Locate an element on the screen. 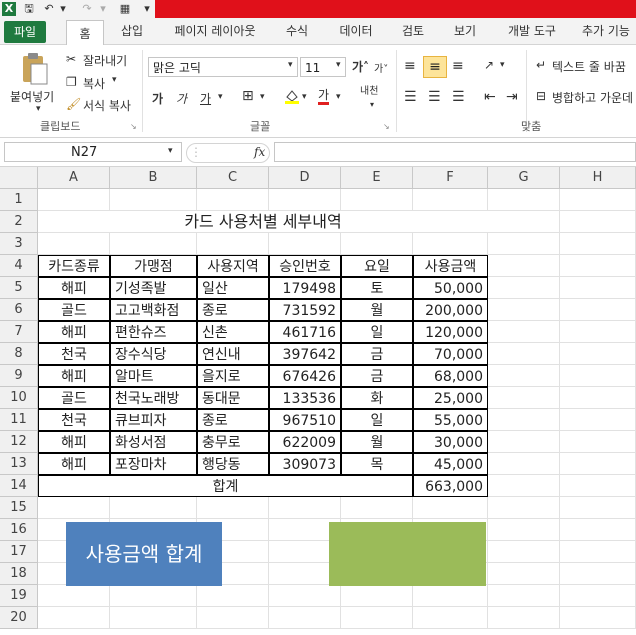  decrease-font-icon: 가˅ is located at coordinates (381, 67).